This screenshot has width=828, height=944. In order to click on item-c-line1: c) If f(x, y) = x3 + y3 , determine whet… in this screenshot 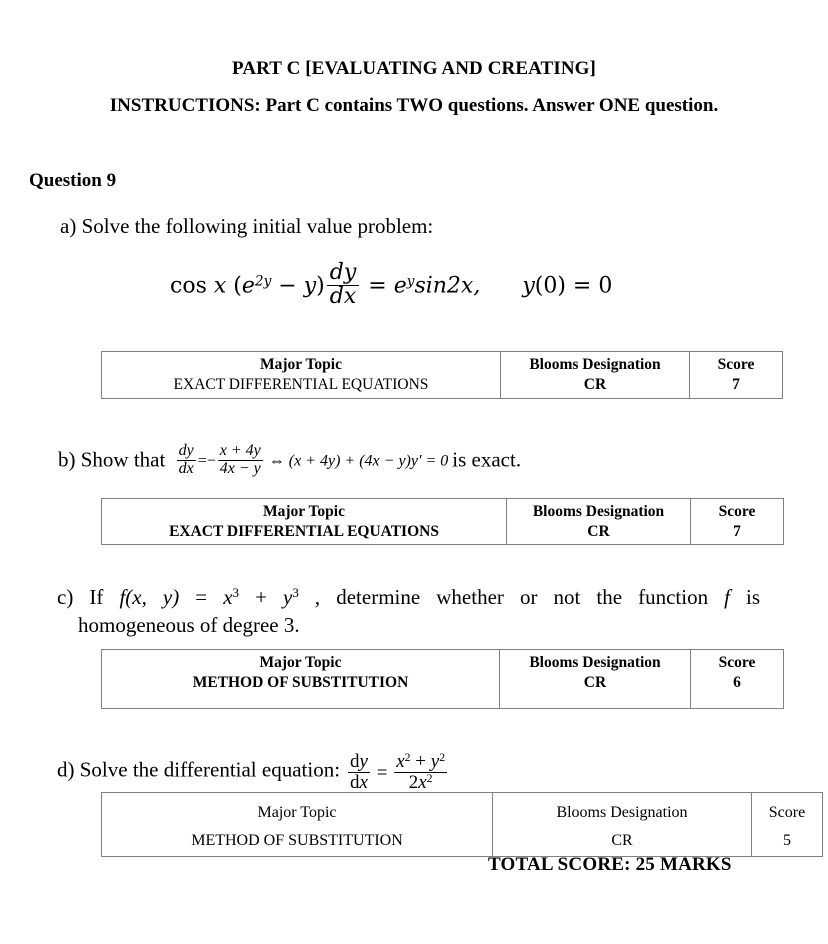, I will do `click(408, 597)`.